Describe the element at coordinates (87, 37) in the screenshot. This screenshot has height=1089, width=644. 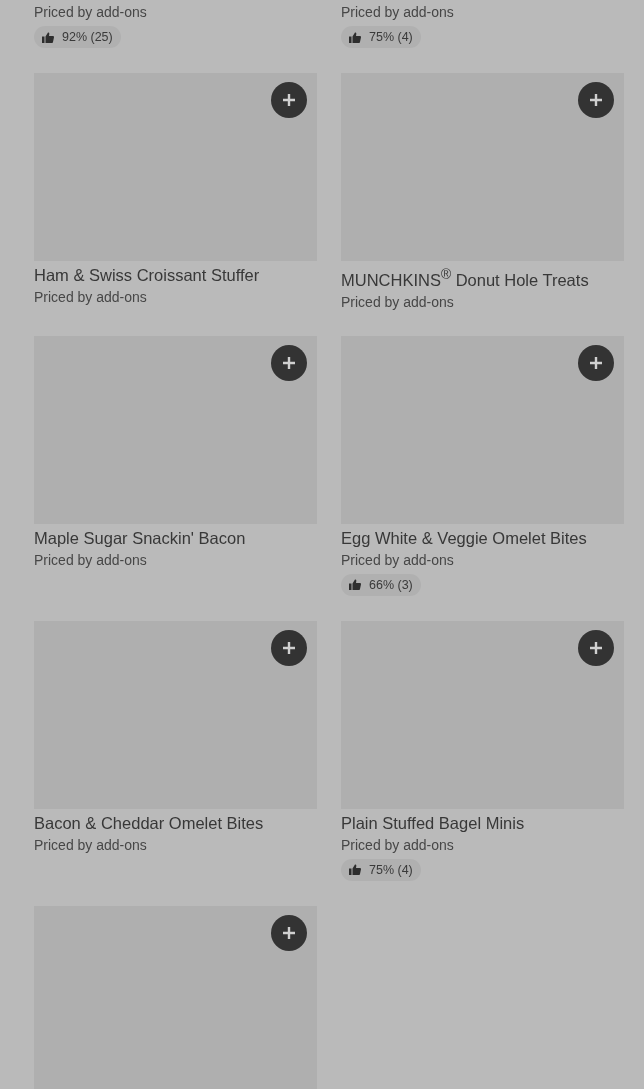
I see `rating-text: 92% (25)` at that location.